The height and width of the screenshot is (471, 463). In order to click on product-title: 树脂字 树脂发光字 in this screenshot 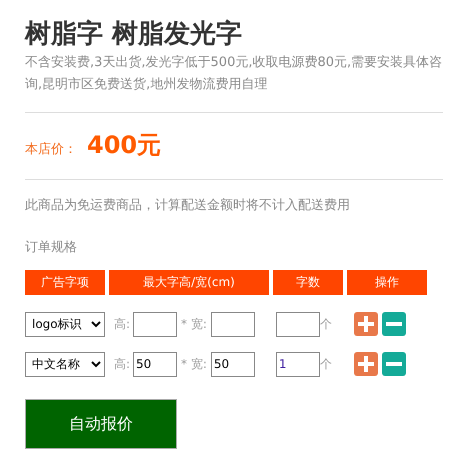, I will do `click(134, 34)`.